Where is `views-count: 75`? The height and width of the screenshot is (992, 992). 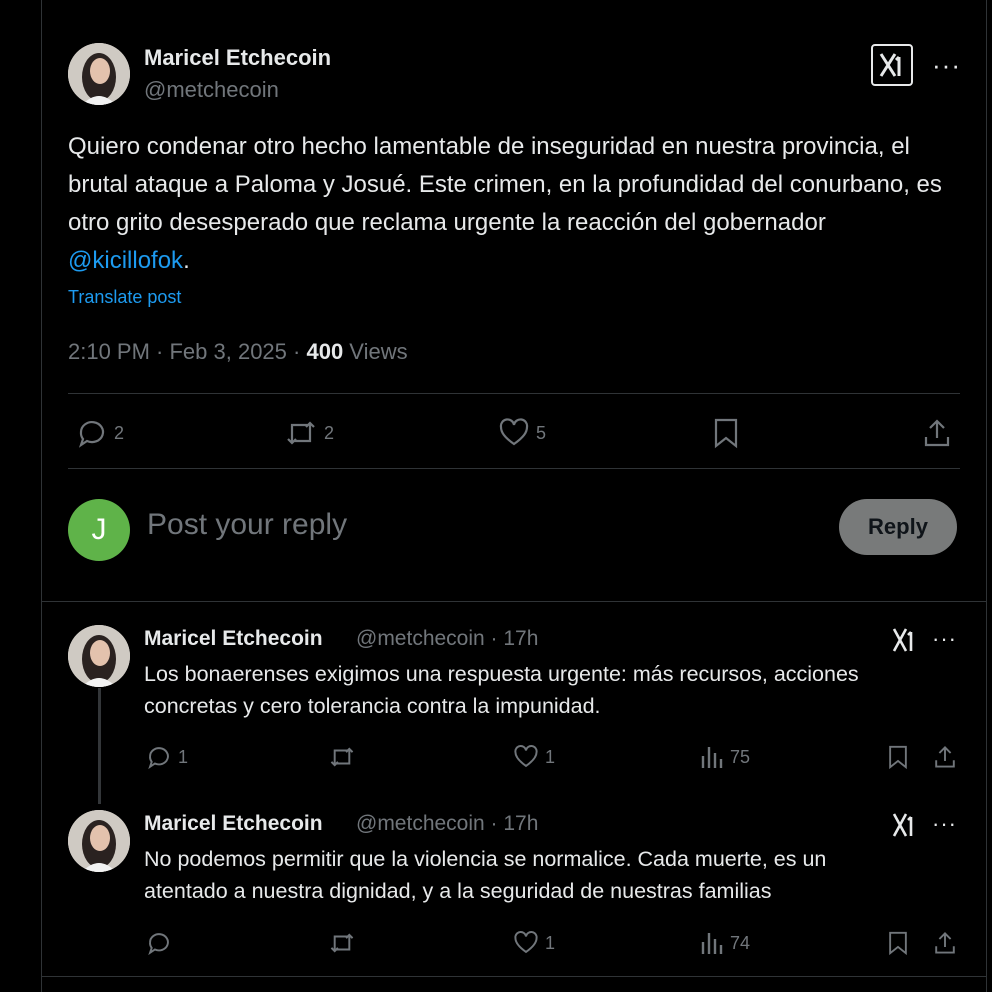
views-count: 75 is located at coordinates (740, 756).